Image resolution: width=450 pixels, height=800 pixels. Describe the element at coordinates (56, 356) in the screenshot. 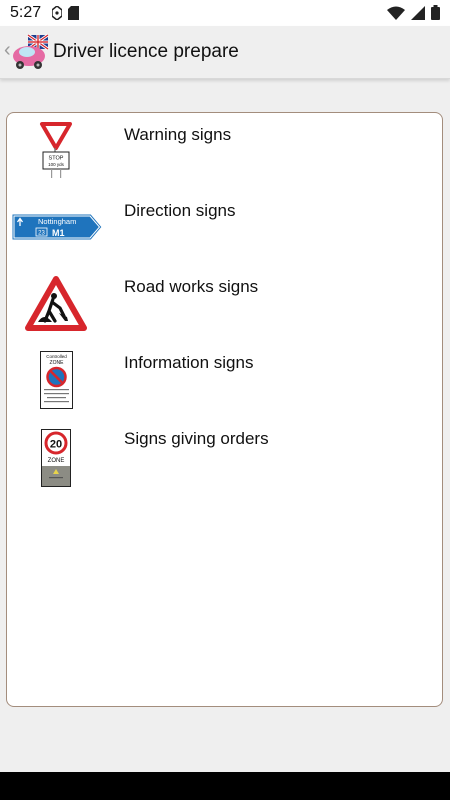

I see `sign-text-controlled: Controlled` at that location.